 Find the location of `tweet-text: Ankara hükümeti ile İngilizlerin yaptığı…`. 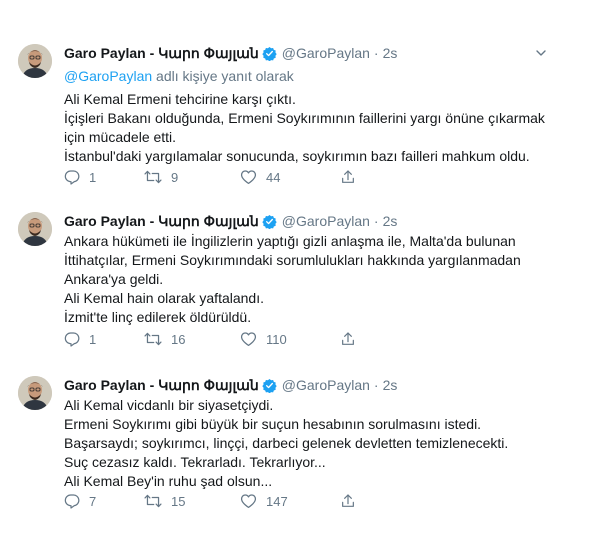

tweet-text: Ankara hükümeti ile İngilizlerin yaptığı… is located at coordinates (292, 279).